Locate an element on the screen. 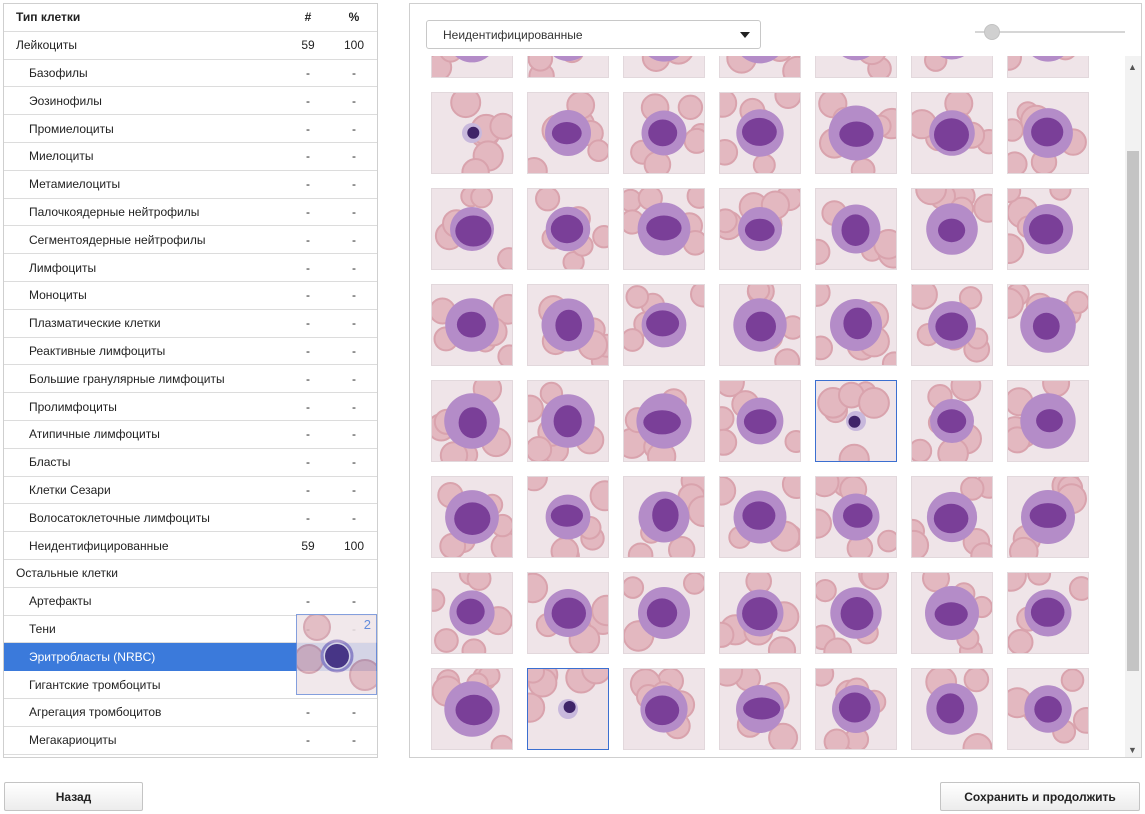  scrollbar-thumb is located at coordinates (1133, 411).